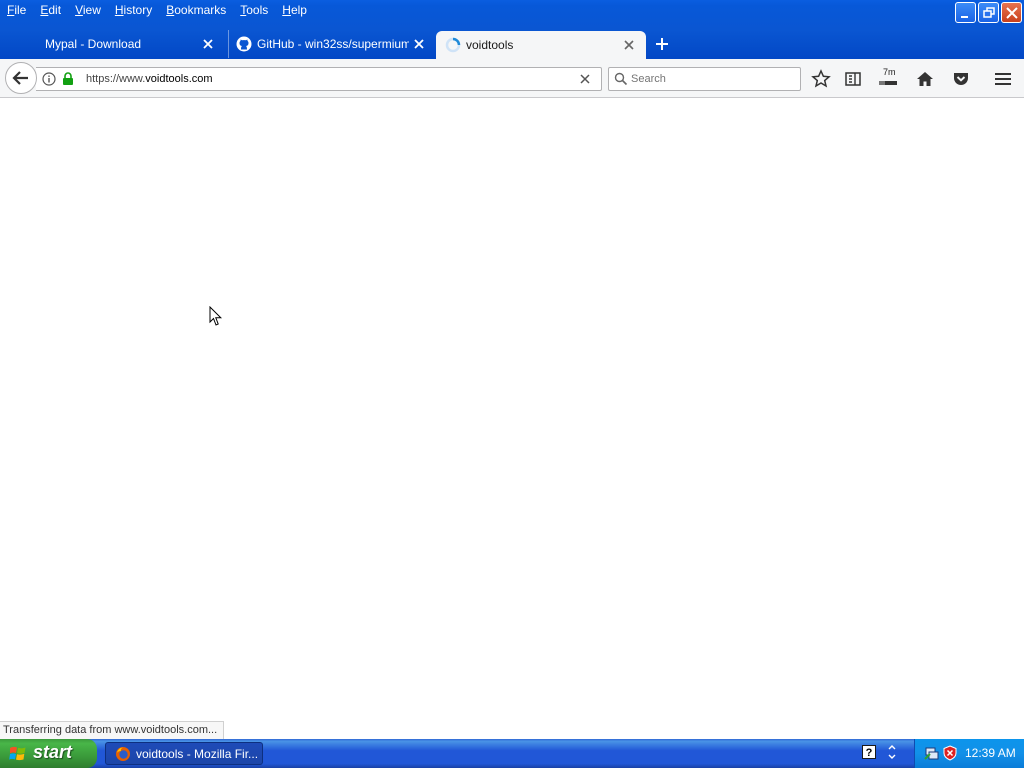  I want to click on bookmark-star-icon, so click(821, 79).